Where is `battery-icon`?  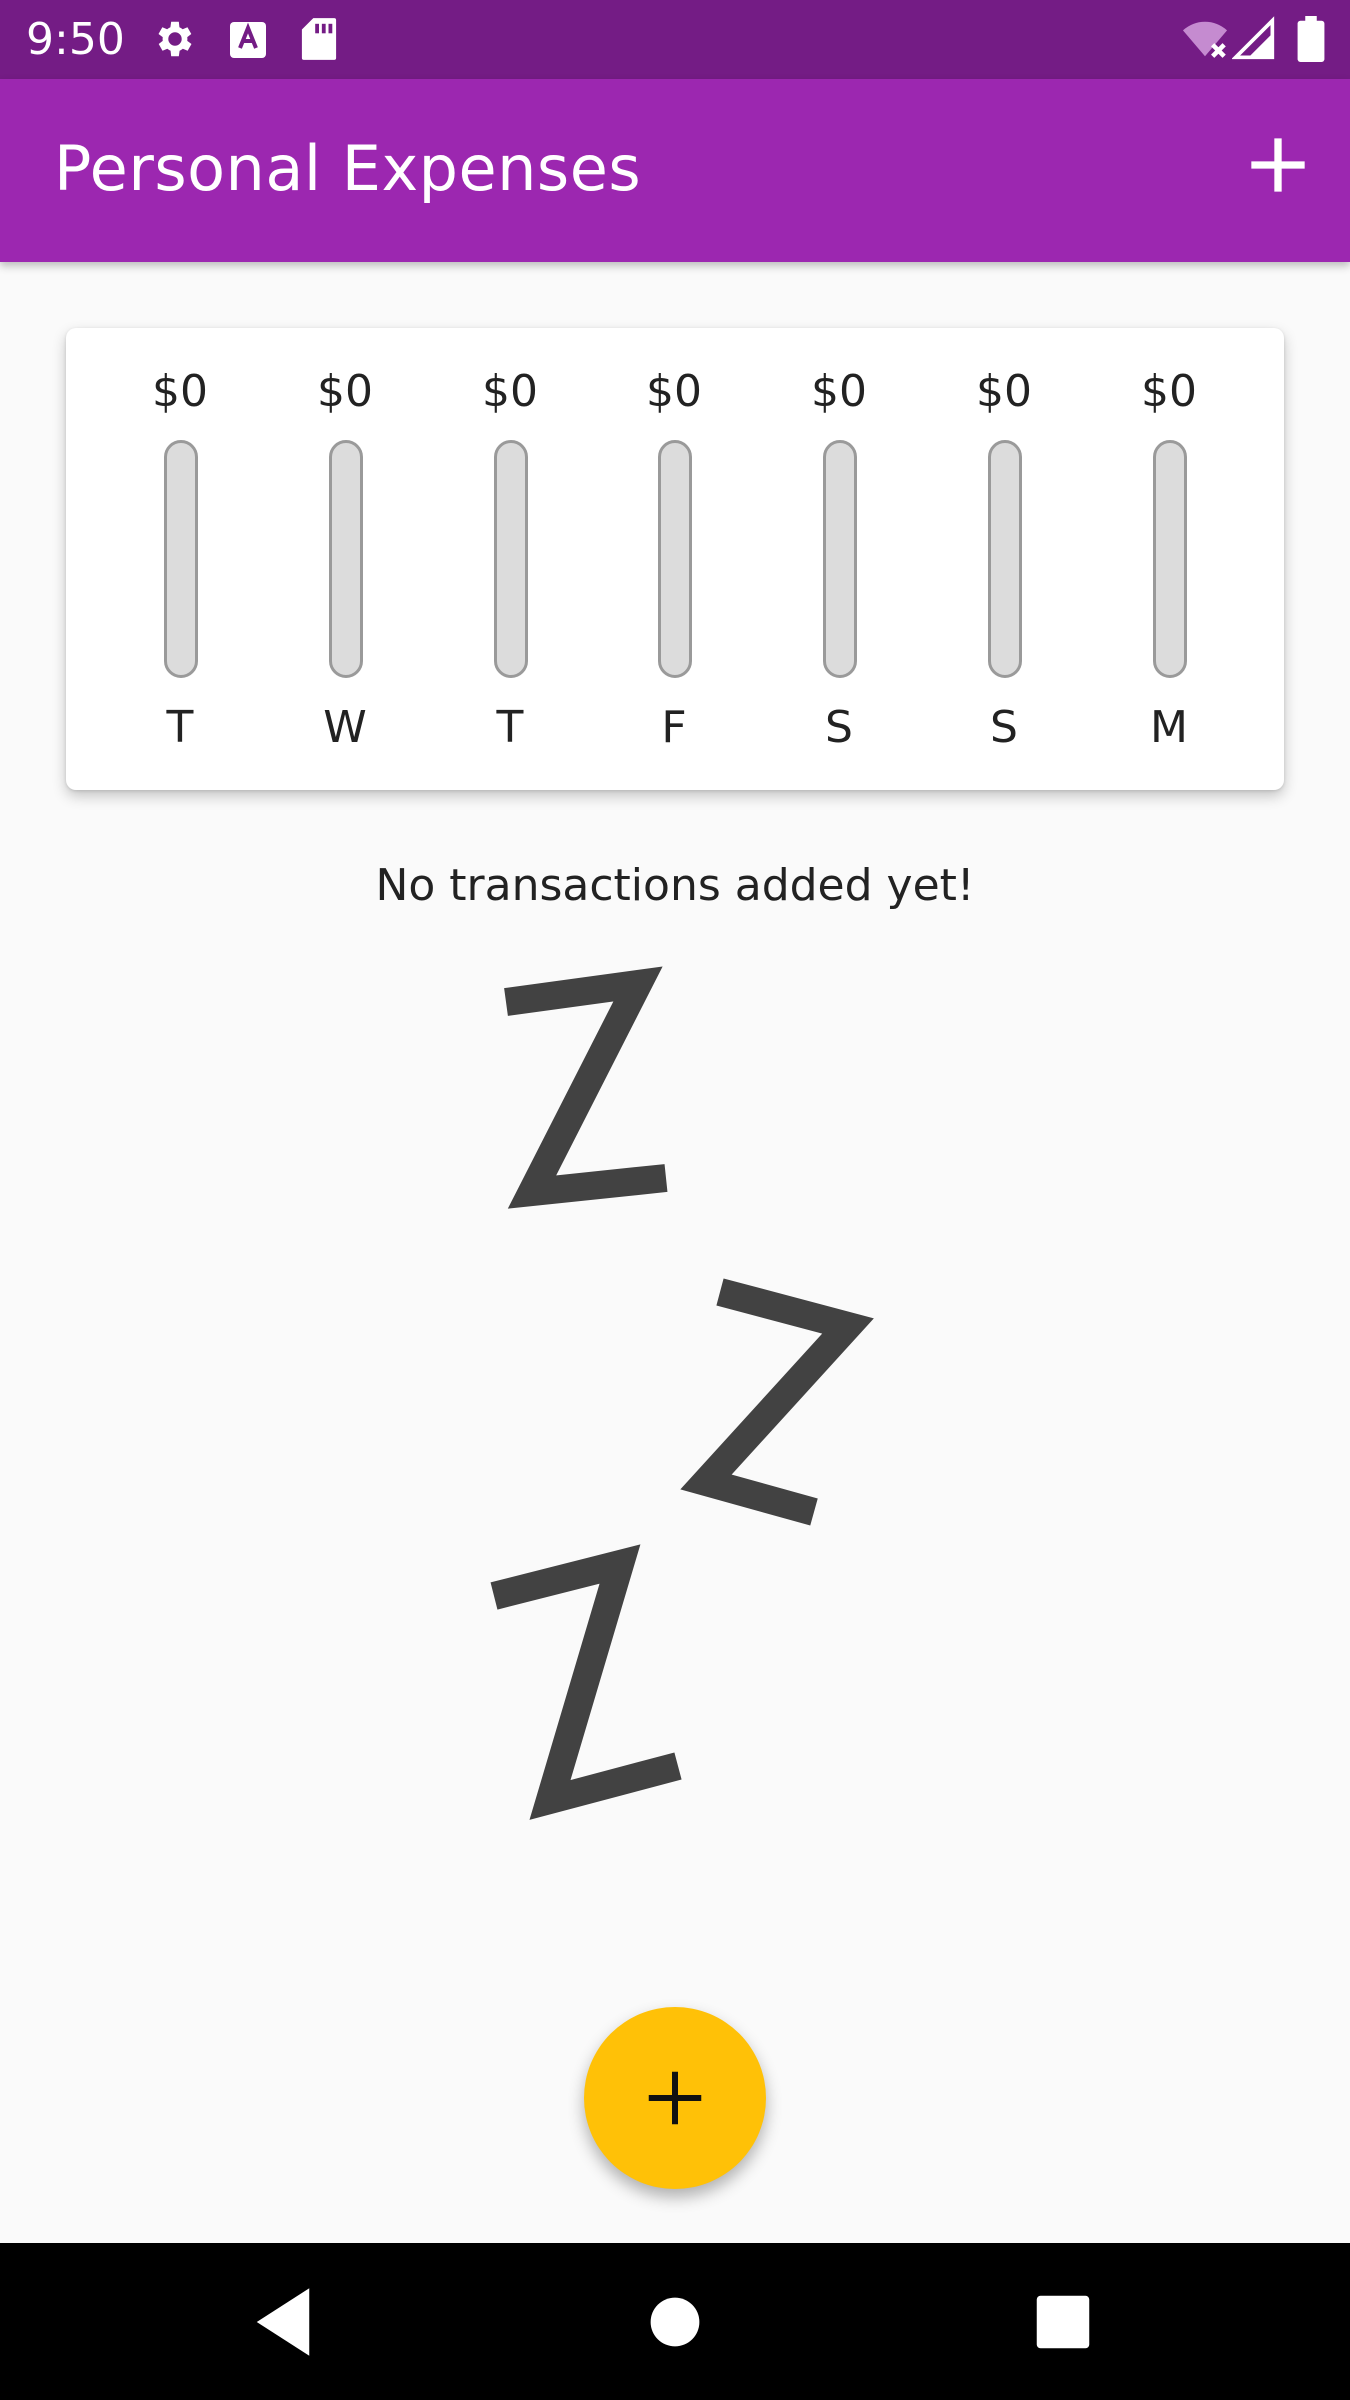
battery-icon is located at coordinates (1311, 39).